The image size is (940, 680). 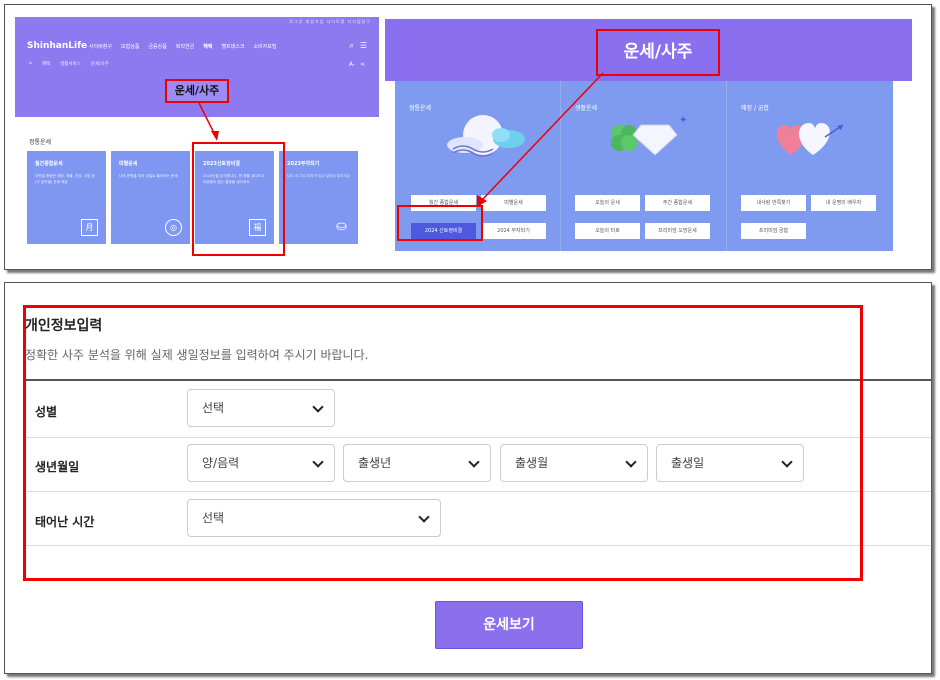 I want to click on annotation-arrows, so click(x=401, y=139).